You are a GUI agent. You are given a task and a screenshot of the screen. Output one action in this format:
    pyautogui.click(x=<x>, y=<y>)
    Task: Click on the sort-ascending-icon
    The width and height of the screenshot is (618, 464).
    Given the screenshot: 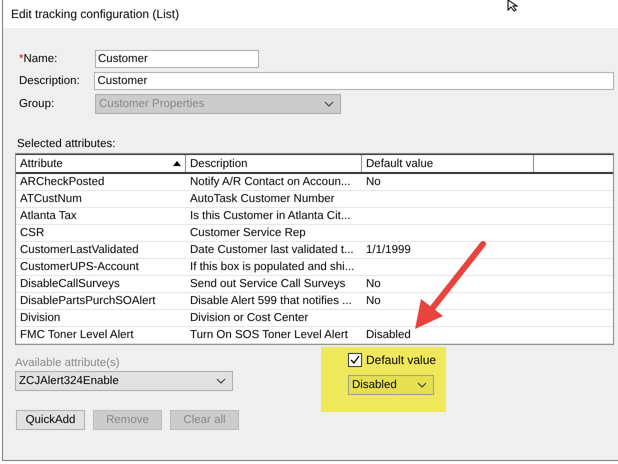 What is the action you would take?
    pyautogui.click(x=177, y=163)
    